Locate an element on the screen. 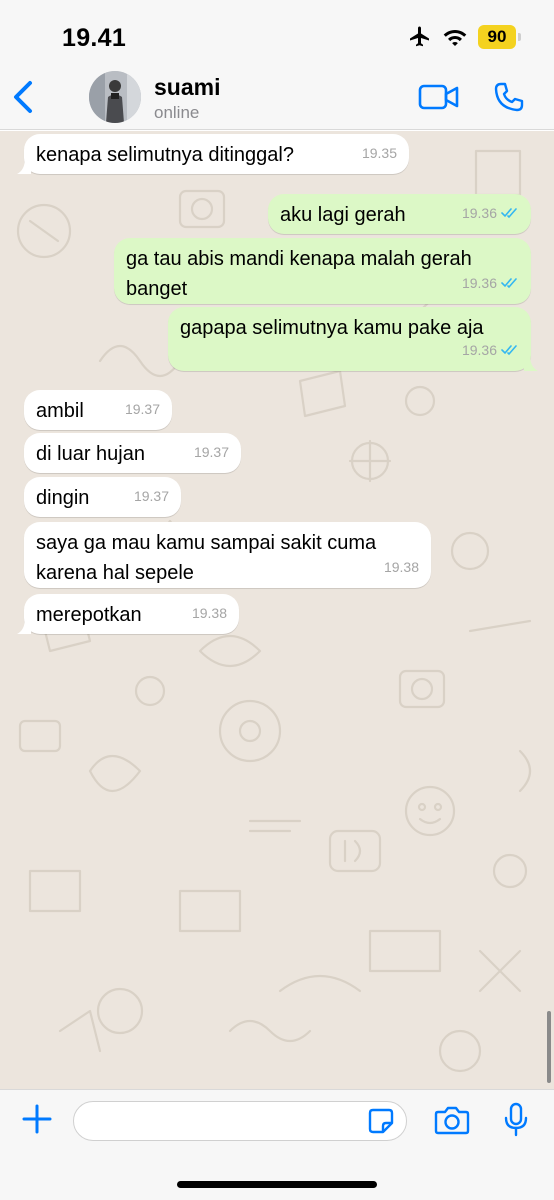  back-chevron-icon is located at coordinates (23, 97).